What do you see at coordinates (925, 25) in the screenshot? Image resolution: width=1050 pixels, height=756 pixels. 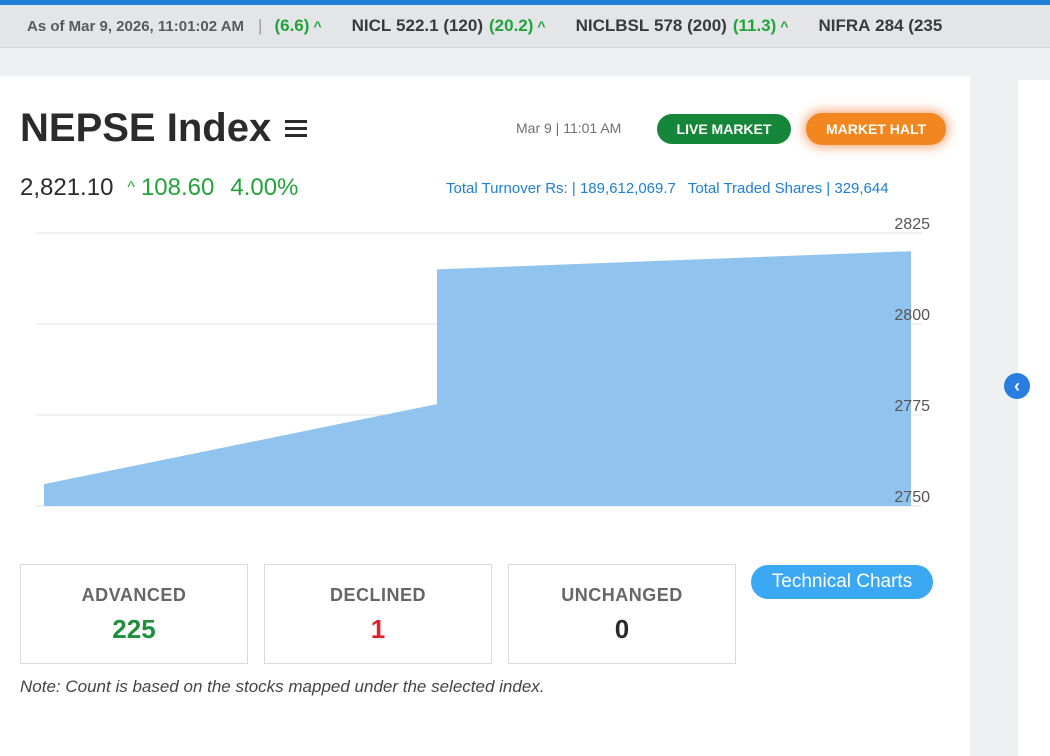 I see `ticker-qty: (235` at bounding box center [925, 25].